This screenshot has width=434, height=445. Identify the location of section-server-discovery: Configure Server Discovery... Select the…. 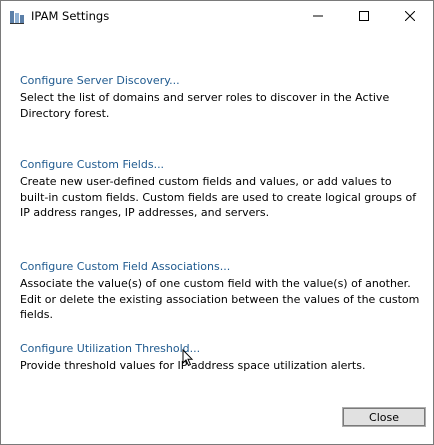
(220, 97).